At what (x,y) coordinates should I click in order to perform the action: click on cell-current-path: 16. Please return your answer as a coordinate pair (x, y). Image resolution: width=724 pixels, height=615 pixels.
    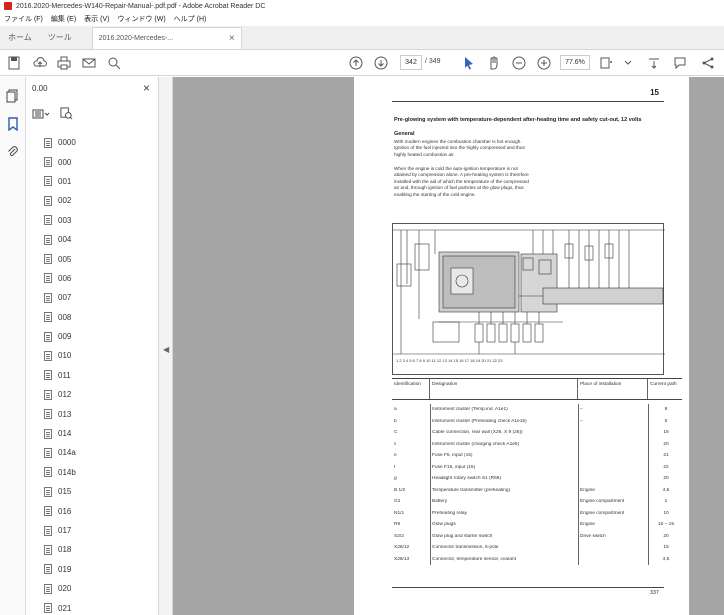
    Looking at the image, I should click on (666, 548).